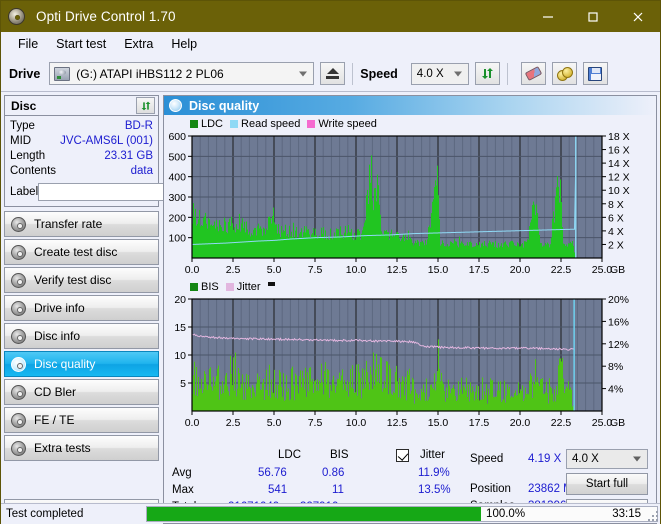  I want to click on menu-item-help: Help, so click(184, 44).